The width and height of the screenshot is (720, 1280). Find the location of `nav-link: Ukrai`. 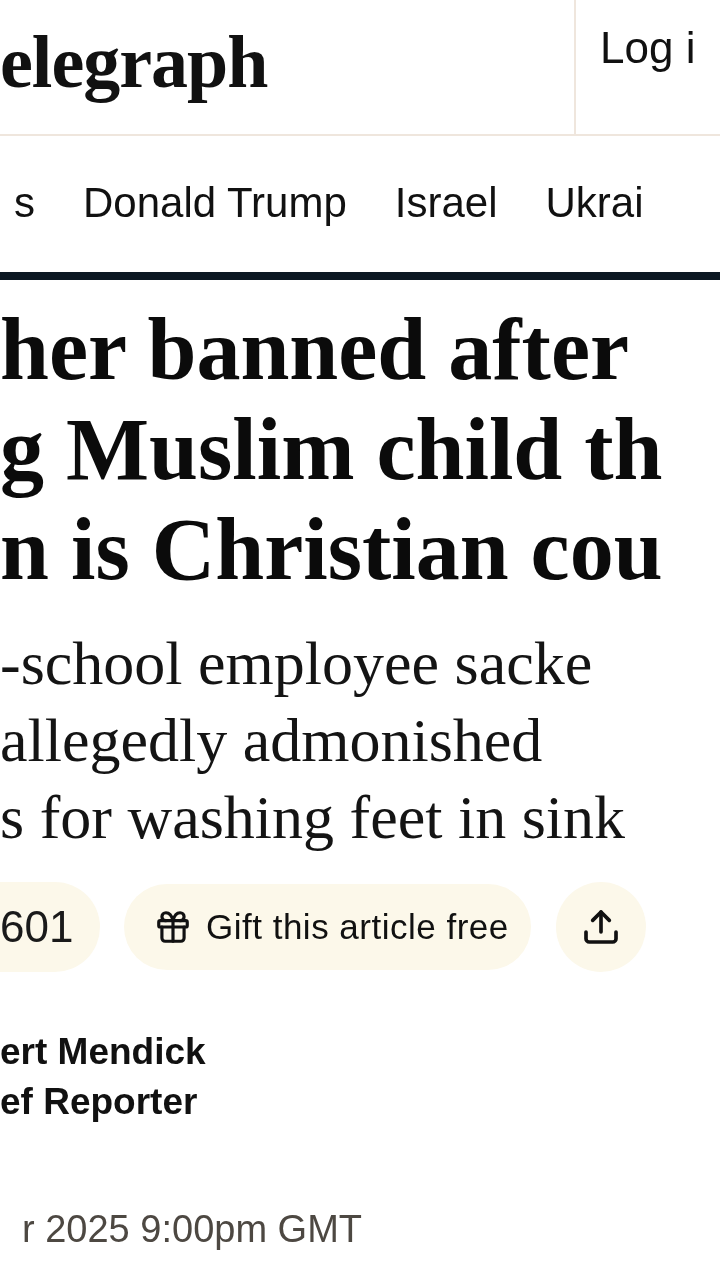

nav-link: Ukrai is located at coordinates (594, 203).